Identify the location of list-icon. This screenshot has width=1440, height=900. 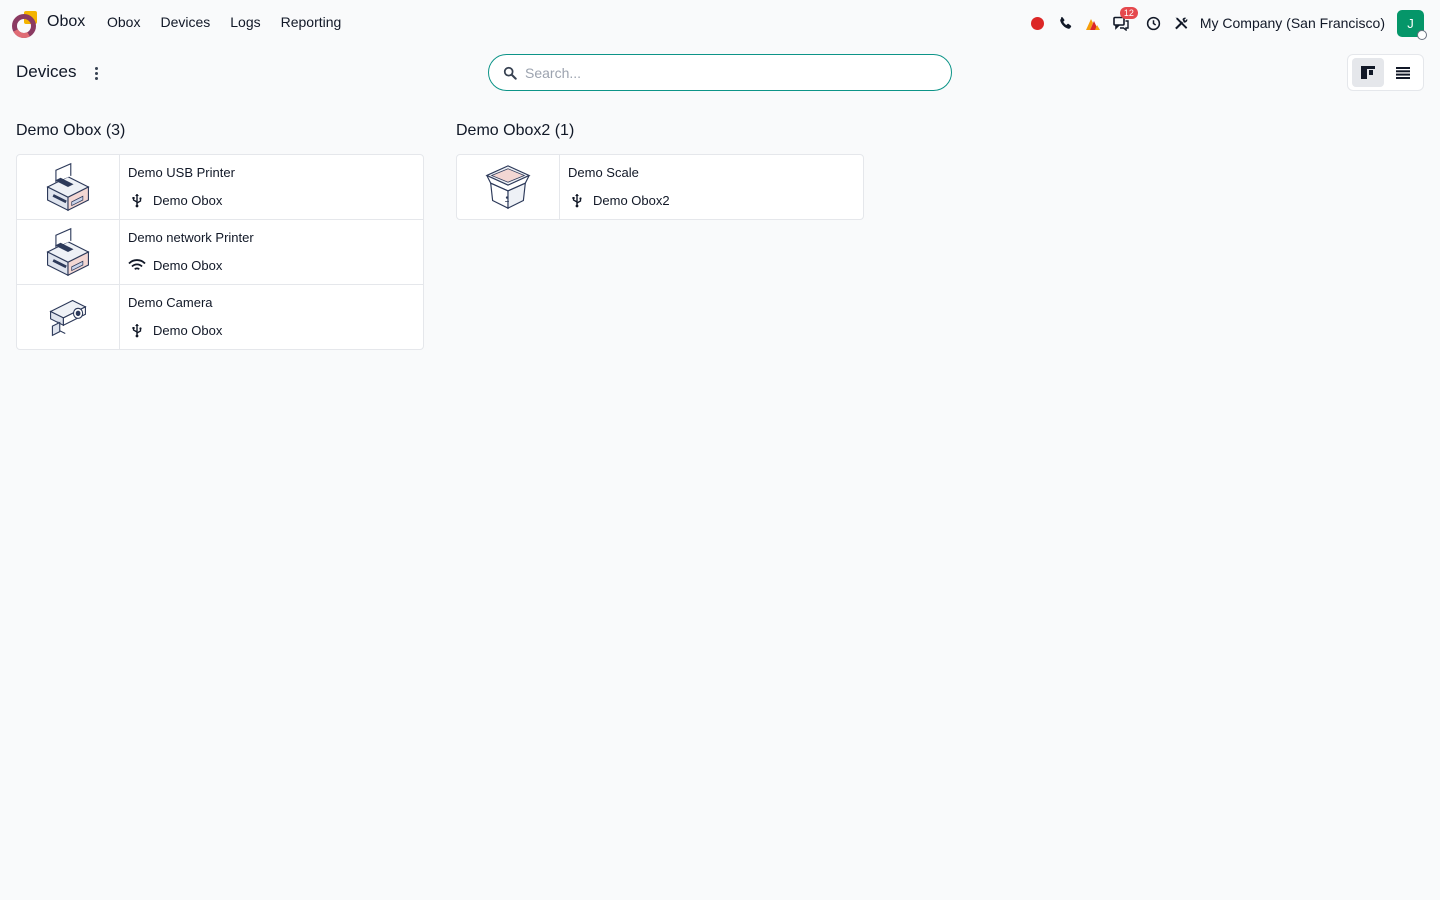
(1402, 72).